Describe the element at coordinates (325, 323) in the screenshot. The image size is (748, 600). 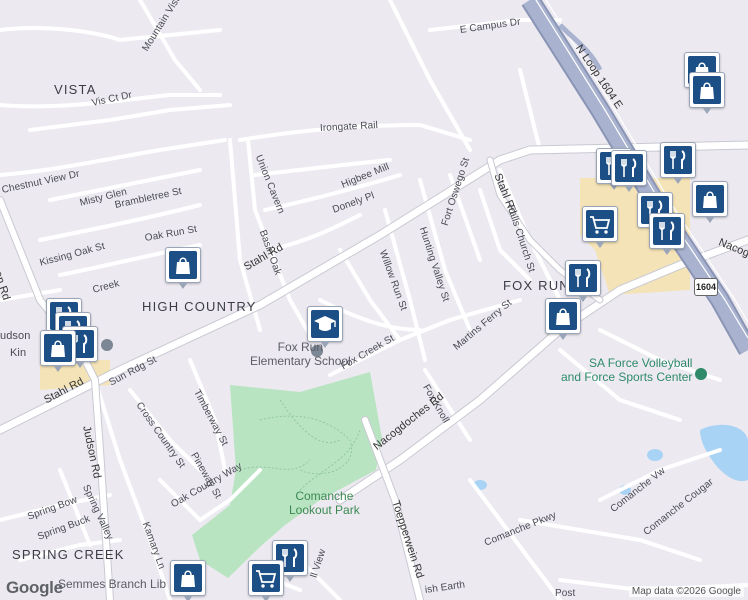
I see `school-icon` at that location.